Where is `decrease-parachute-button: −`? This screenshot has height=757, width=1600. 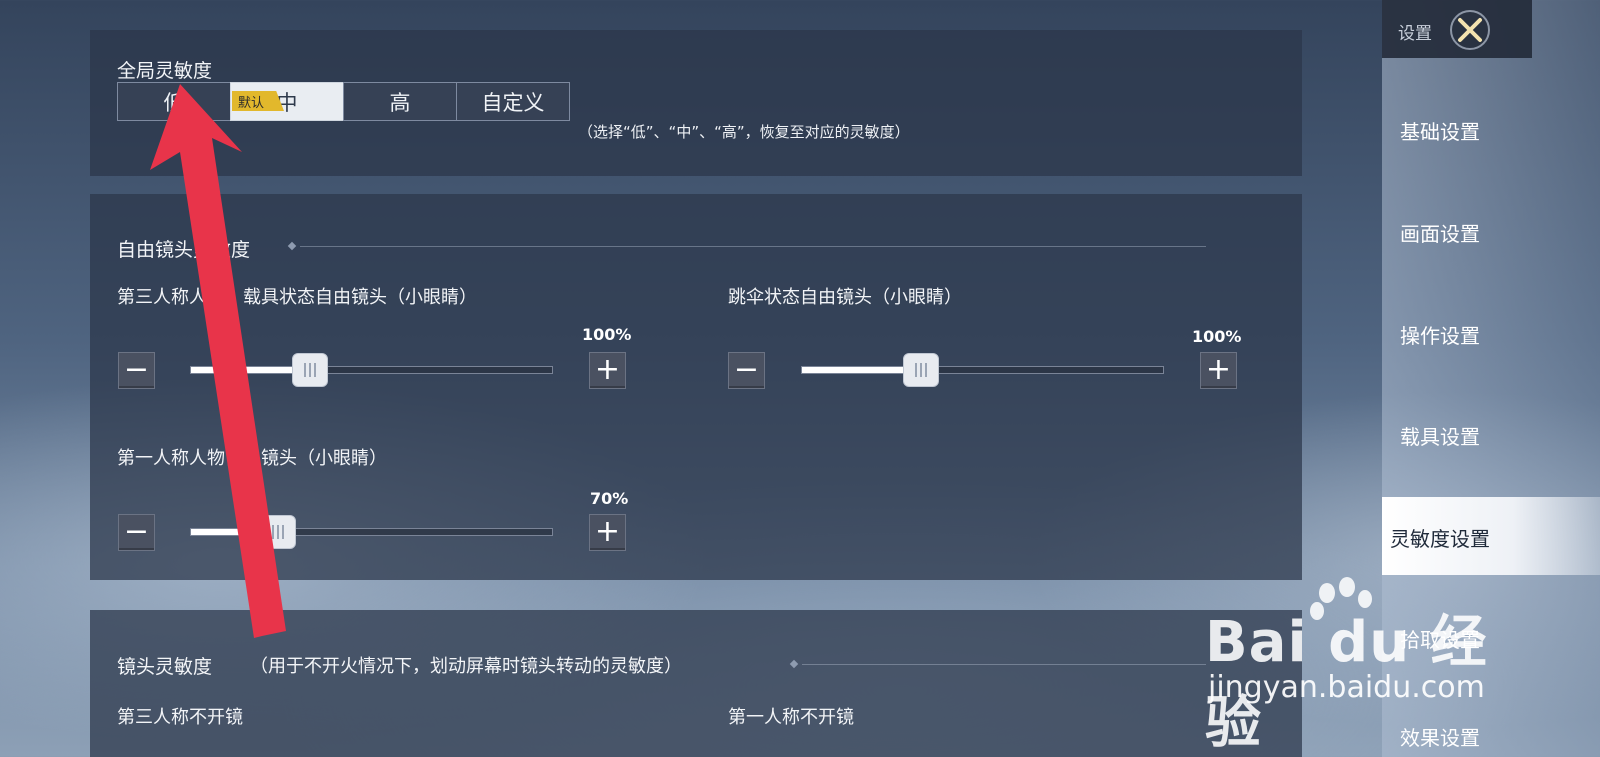
decrease-parachute-button: − is located at coordinates (746, 370).